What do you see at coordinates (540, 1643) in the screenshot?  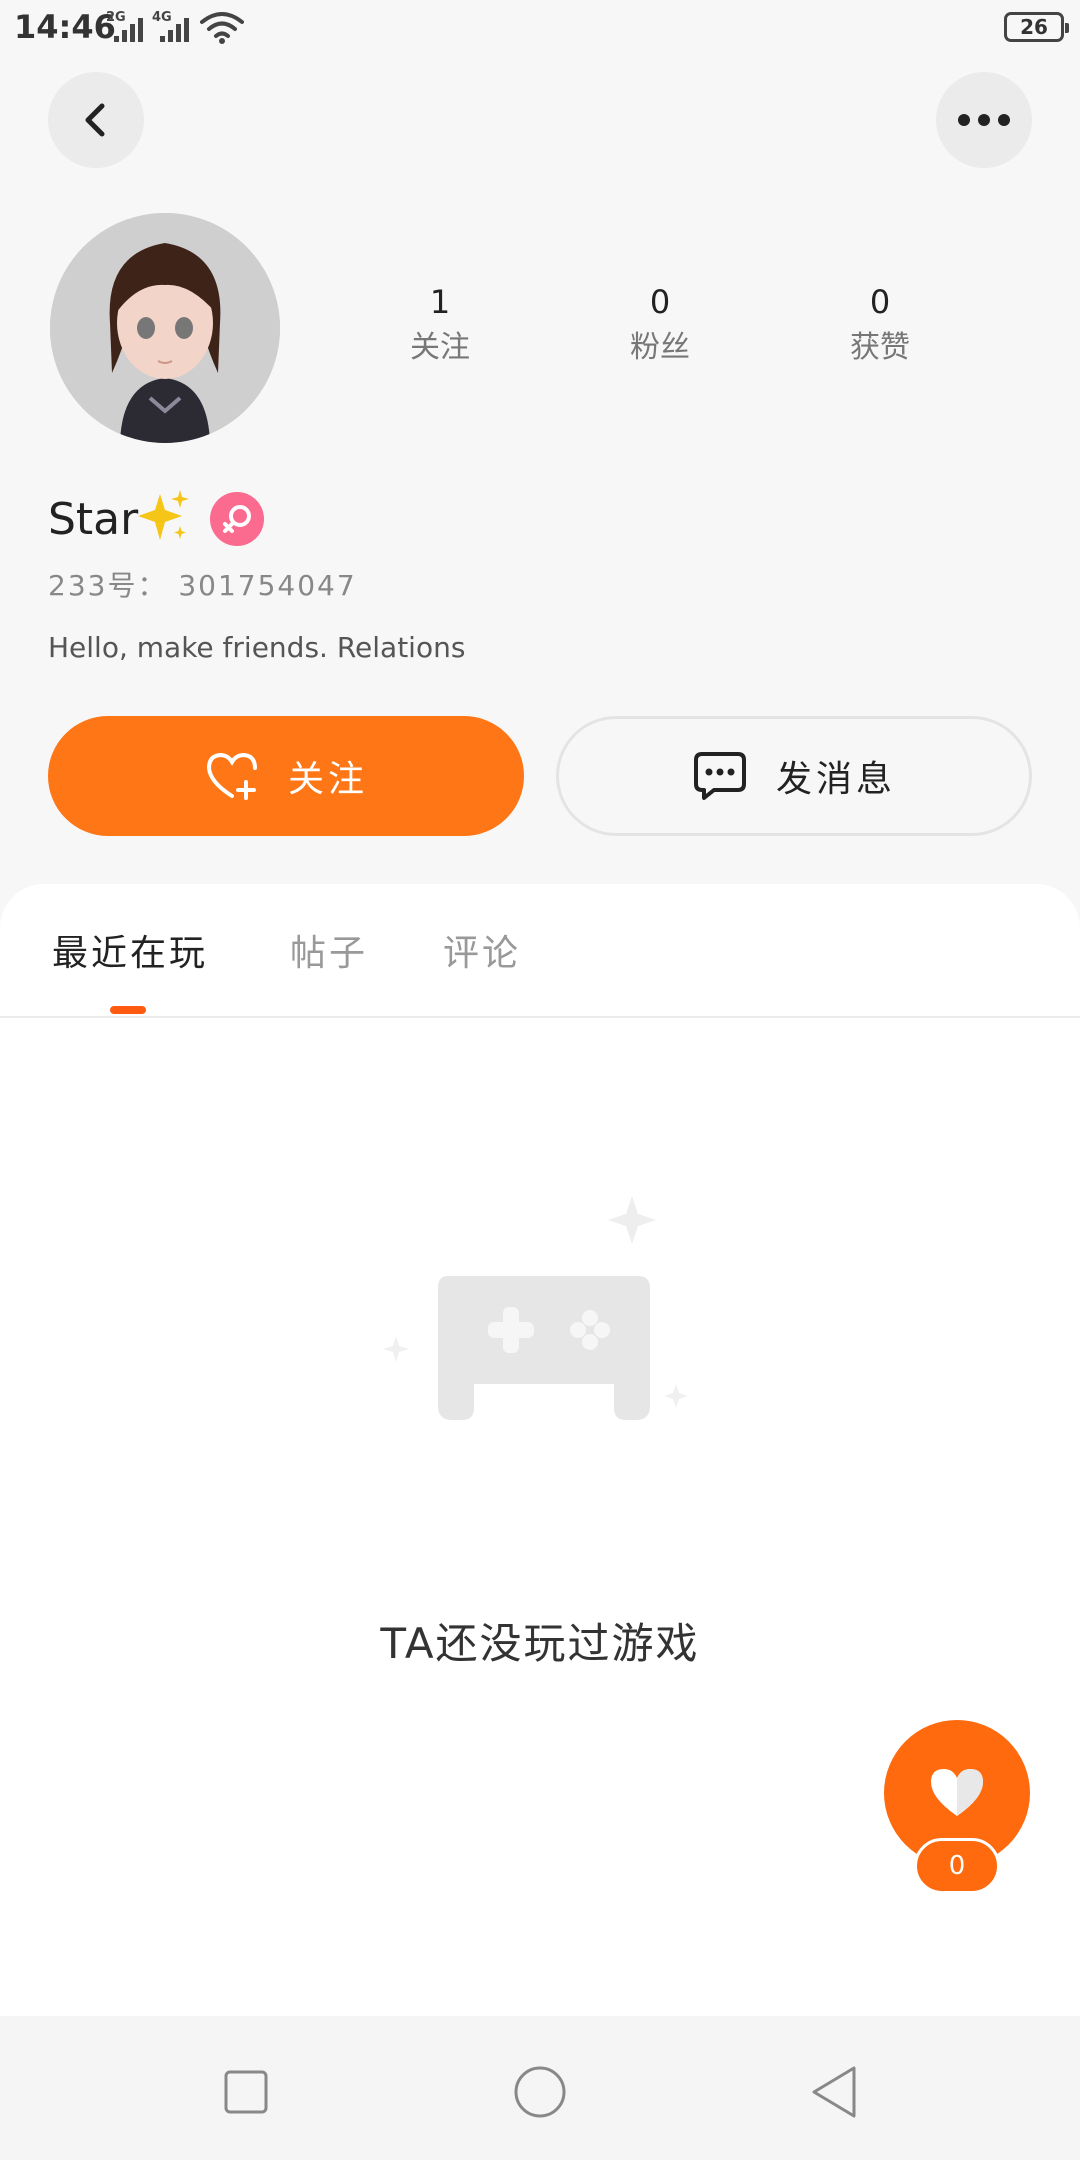 I see `empty-state-text: TA还没玩过游戏` at bounding box center [540, 1643].